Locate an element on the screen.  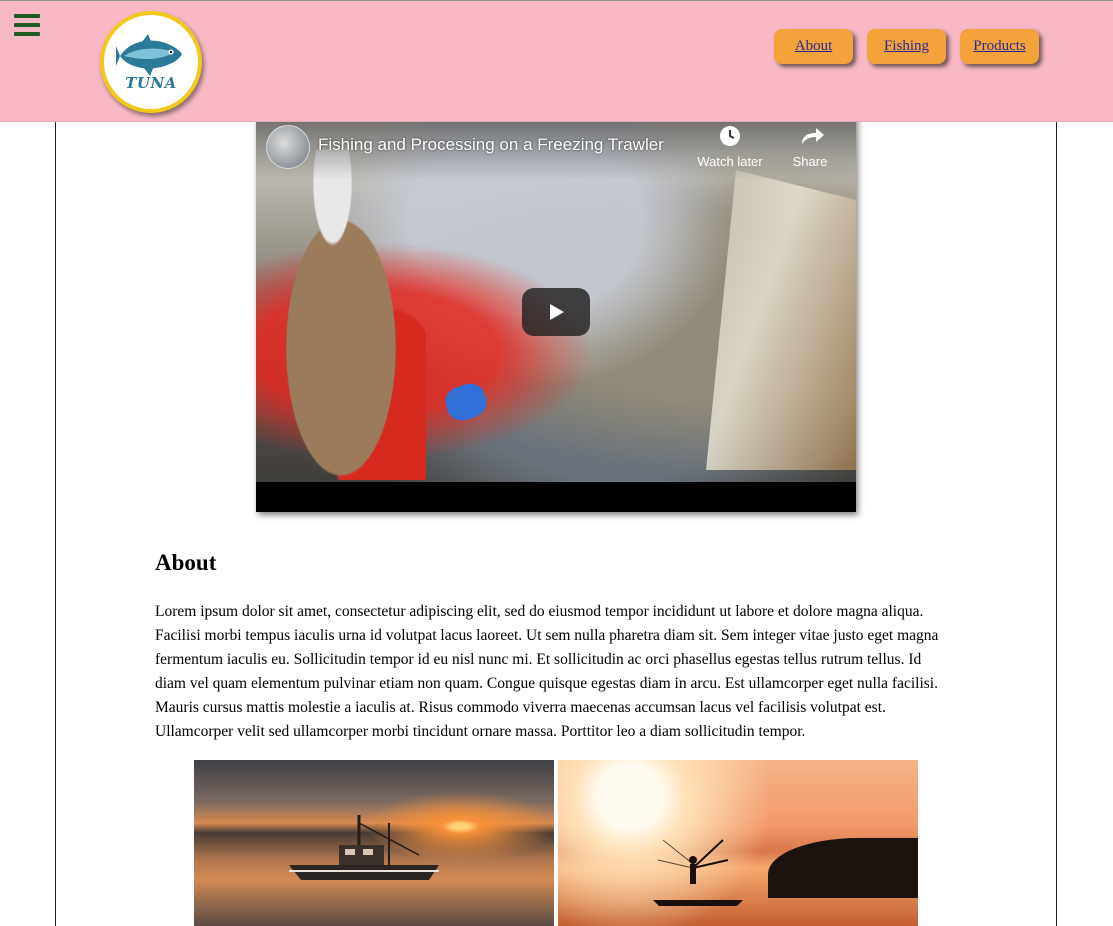
net-fisherman-sunset-photo is located at coordinates (738, 843).